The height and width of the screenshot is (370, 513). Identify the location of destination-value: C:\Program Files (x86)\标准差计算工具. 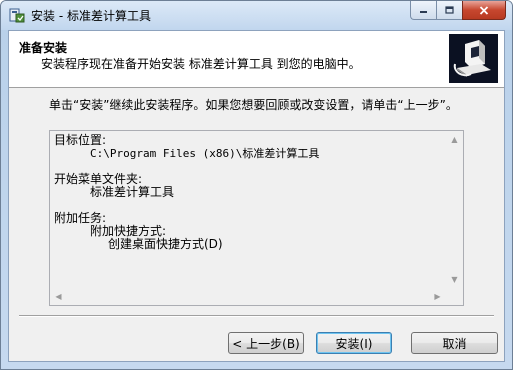
(205, 153).